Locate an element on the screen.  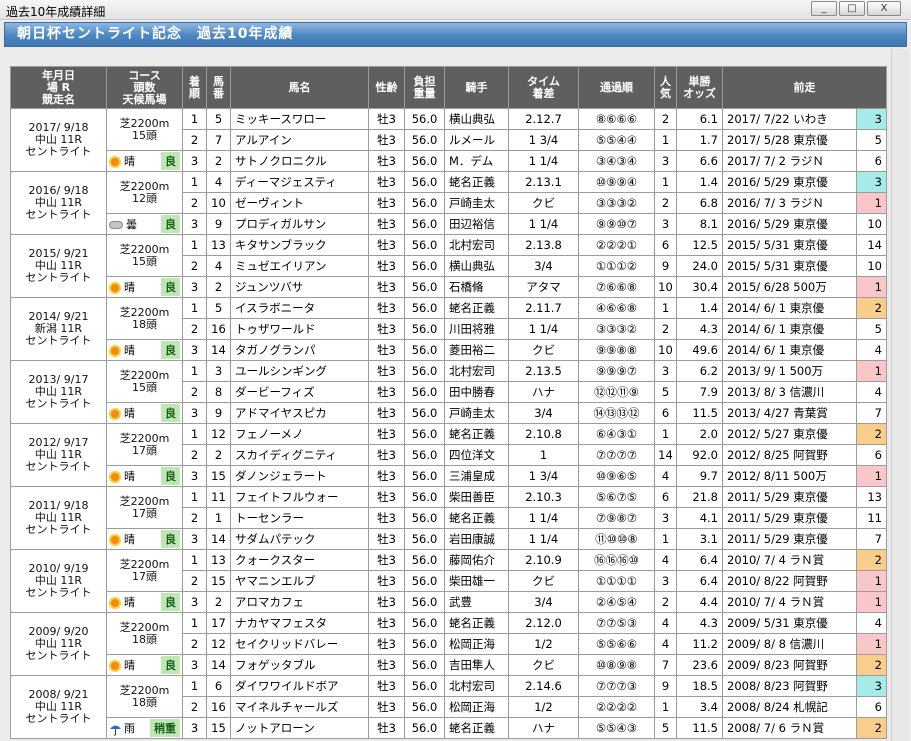
jockey-name: 吉田隼人 is located at coordinates (476, 665).